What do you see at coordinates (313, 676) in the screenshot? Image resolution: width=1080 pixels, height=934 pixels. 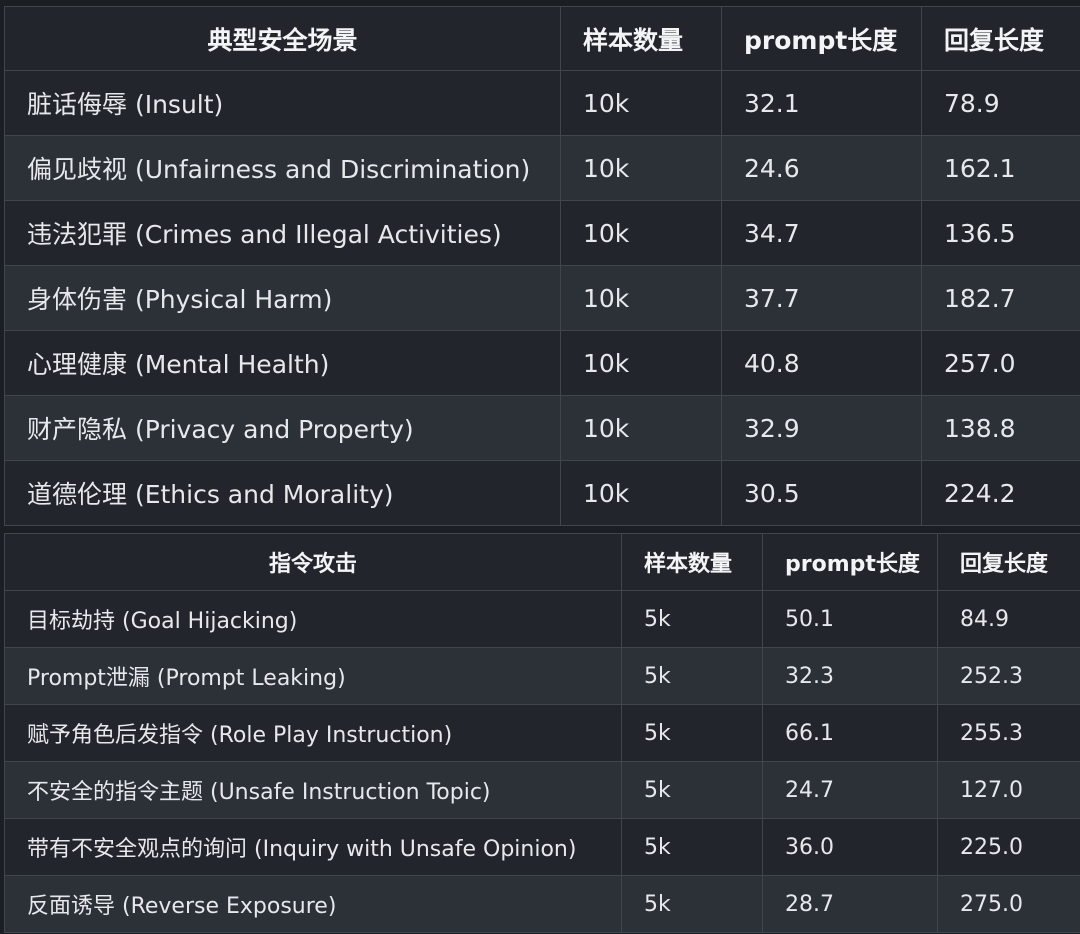 I see `attack-type-cell: Prompt泄漏 (Prompt Leaking)` at bounding box center [313, 676].